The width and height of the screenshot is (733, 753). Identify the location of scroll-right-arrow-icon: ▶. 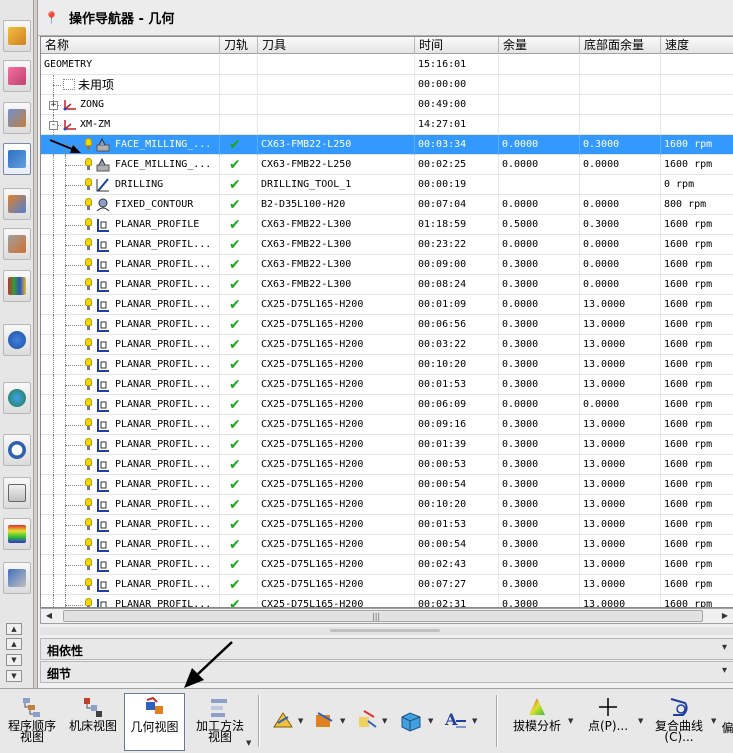
(725, 616).